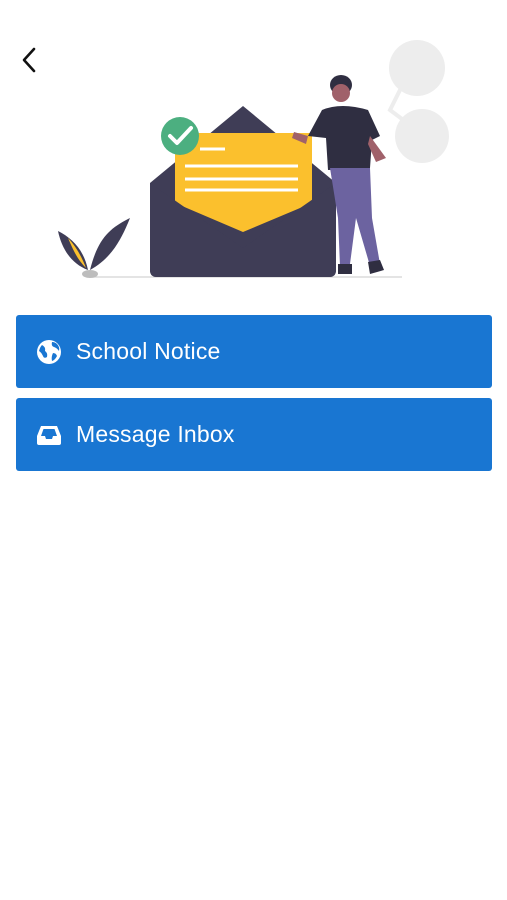  Describe the element at coordinates (148, 351) in the screenshot. I see `school-notice-label: School Notice` at that location.